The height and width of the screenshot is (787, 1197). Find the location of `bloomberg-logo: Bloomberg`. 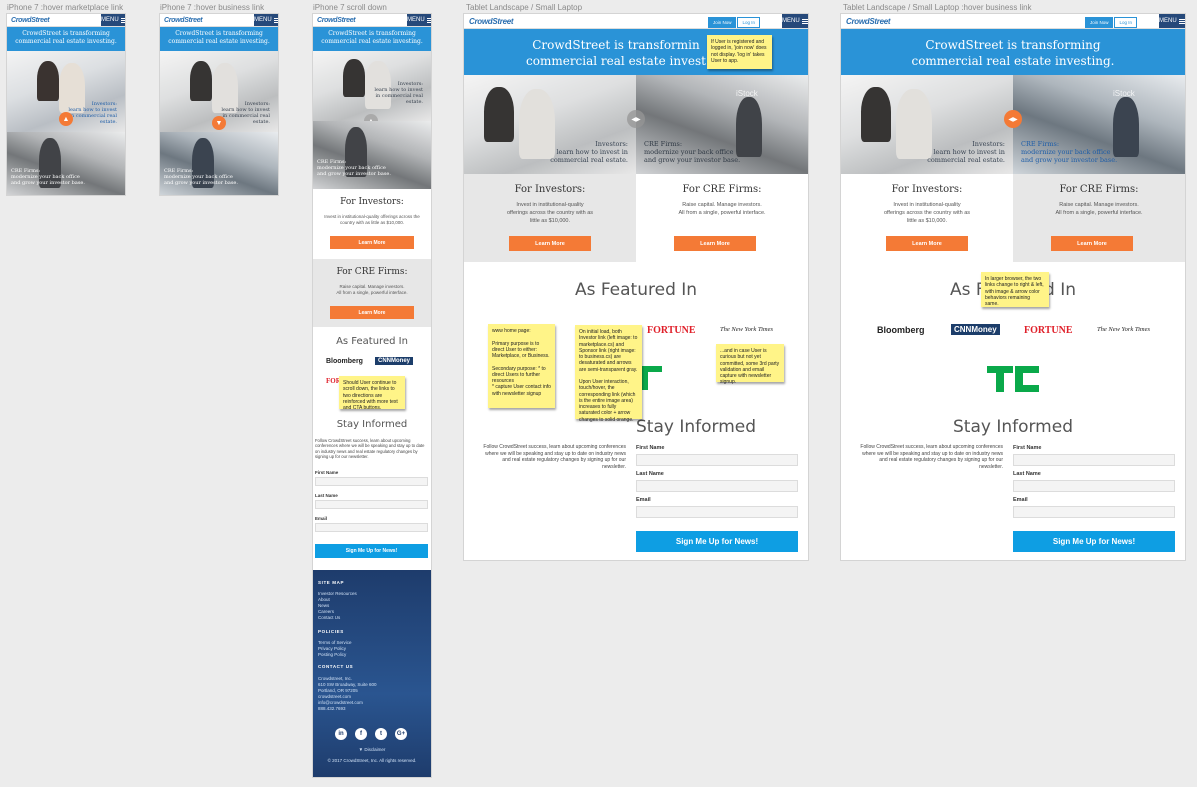

bloomberg-logo: Bloomberg is located at coordinates (344, 361).